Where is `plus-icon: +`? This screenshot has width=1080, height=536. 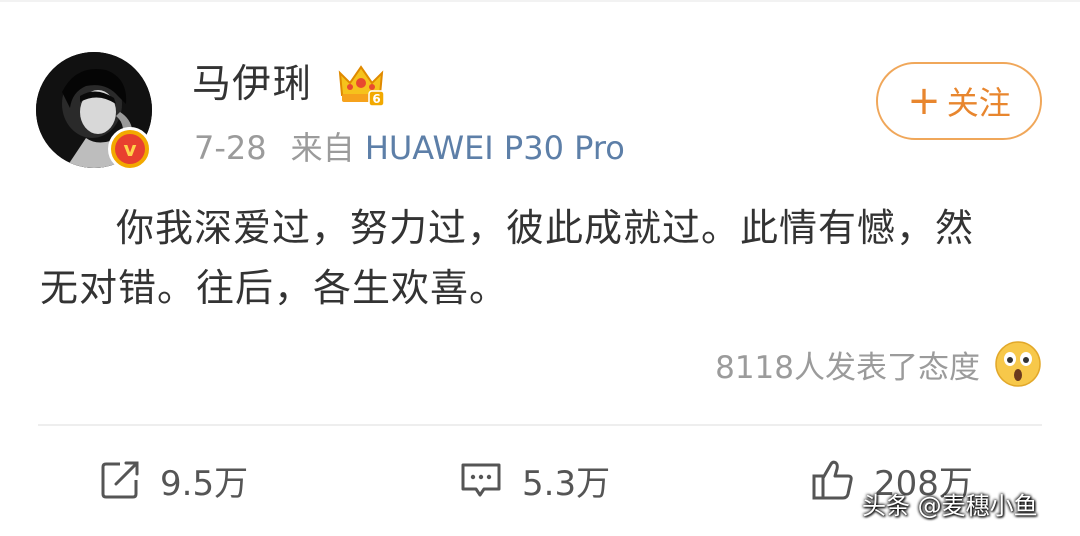
plus-icon: + is located at coordinates (924, 101).